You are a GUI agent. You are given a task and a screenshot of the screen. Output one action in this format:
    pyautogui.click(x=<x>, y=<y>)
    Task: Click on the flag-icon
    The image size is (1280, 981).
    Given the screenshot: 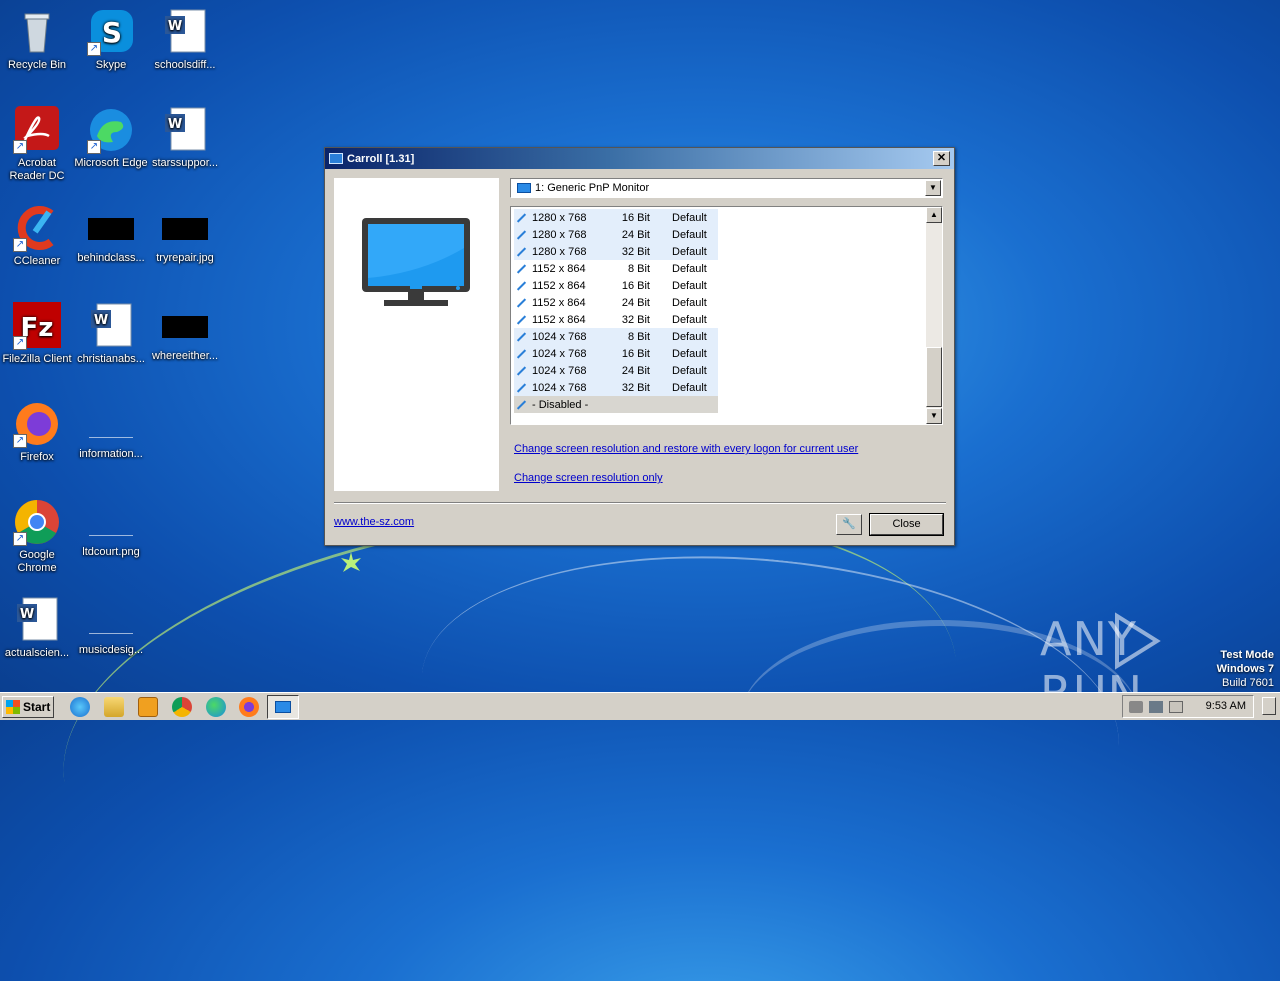 What is the action you would take?
    pyautogui.click(x=1176, y=706)
    